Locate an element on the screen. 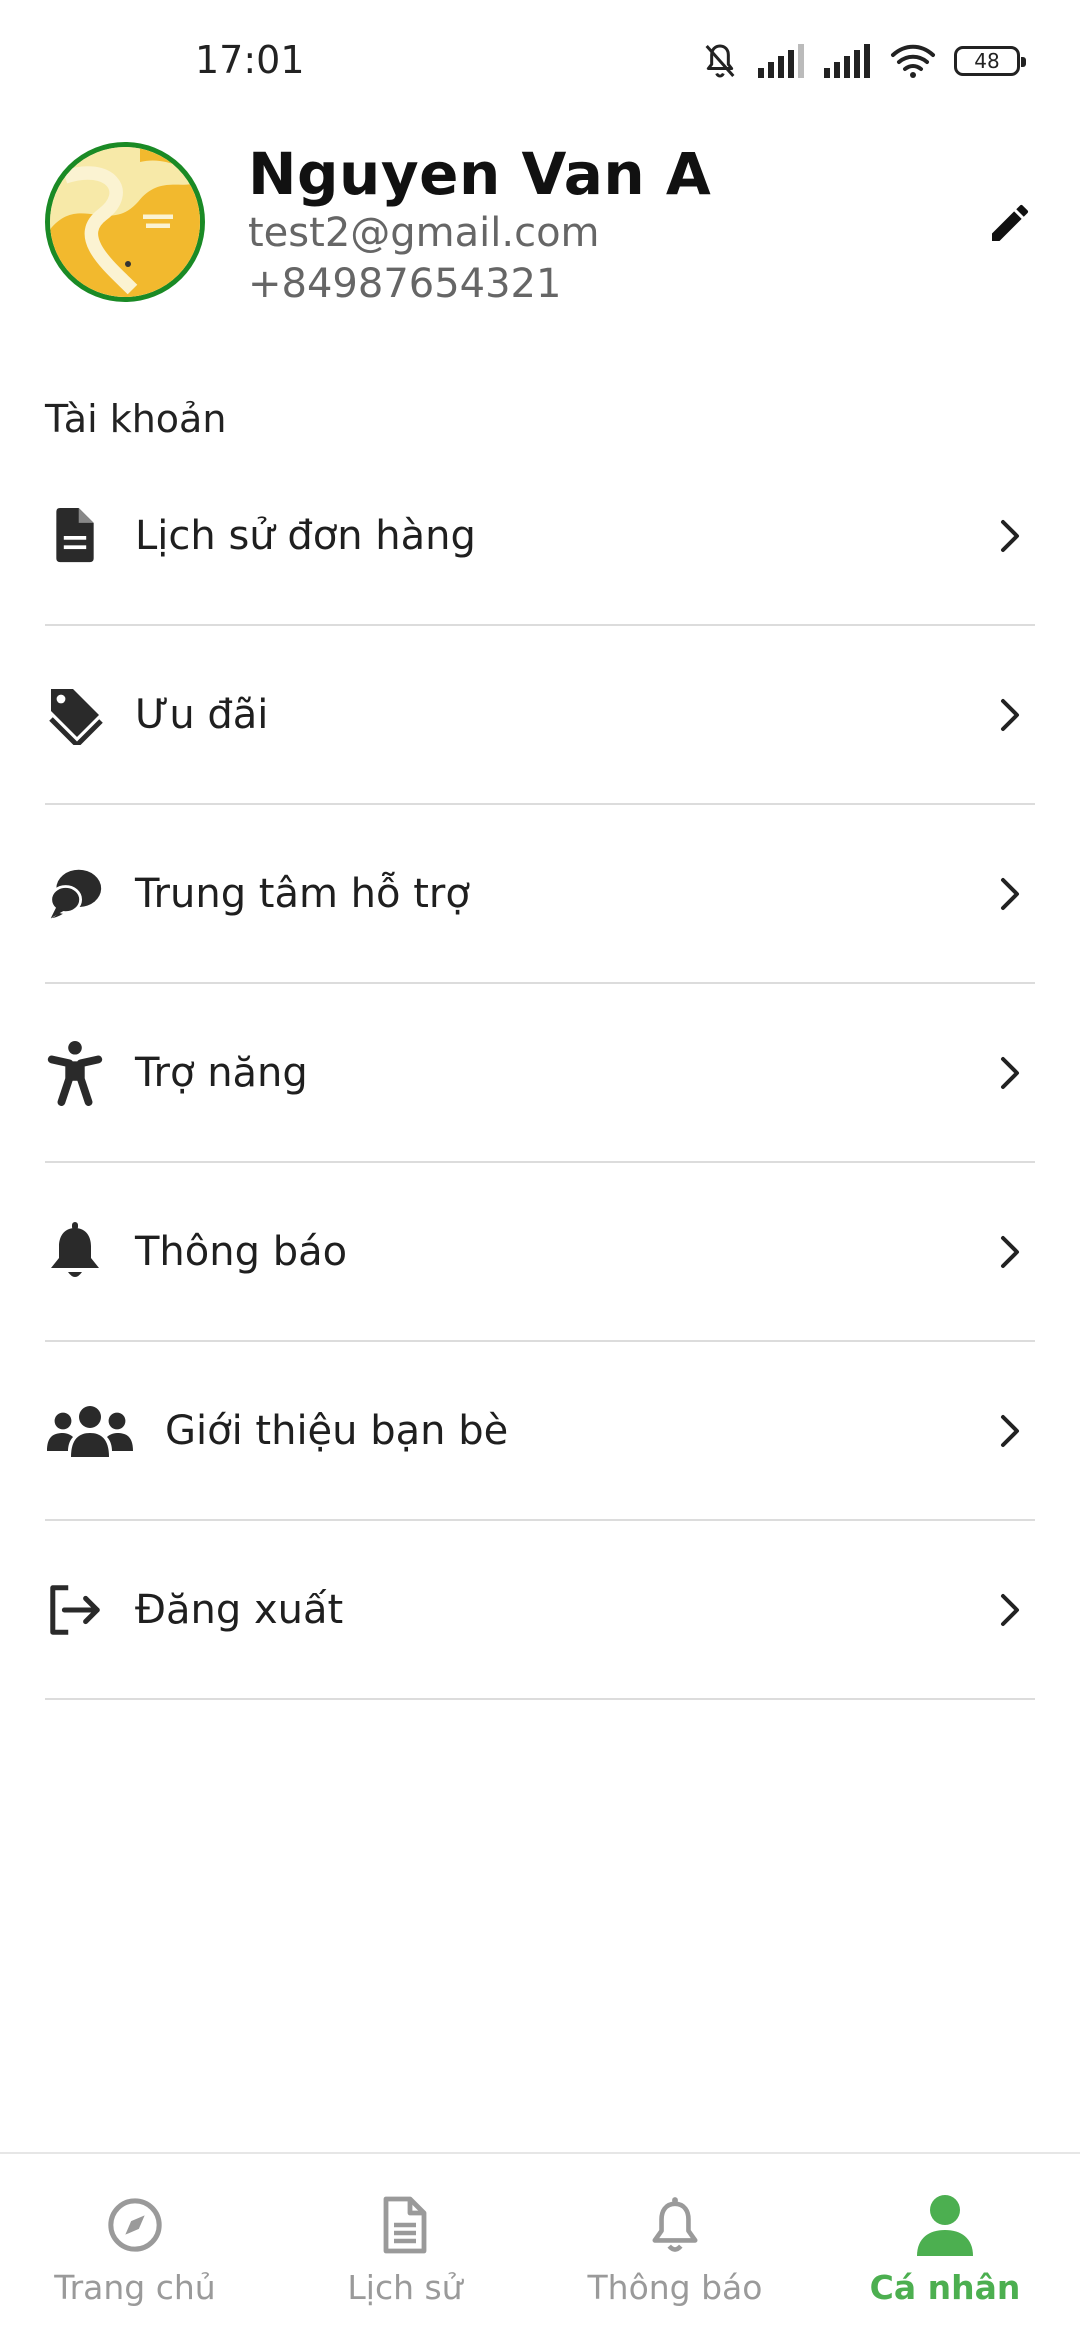 The height and width of the screenshot is (2340, 1080). battery-icon: 48 is located at coordinates (990, 61).